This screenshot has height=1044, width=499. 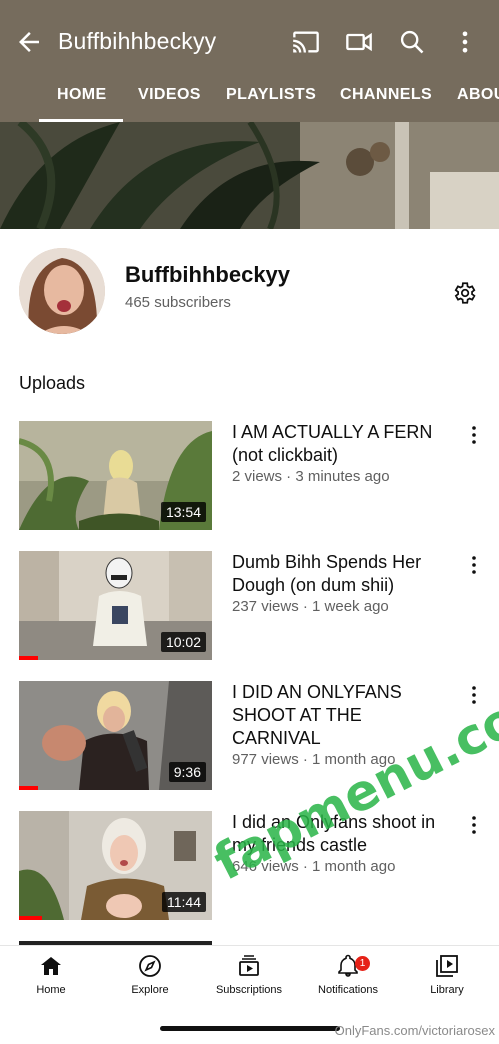 What do you see at coordinates (51, 966) in the screenshot?
I see `home-icon` at bounding box center [51, 966].